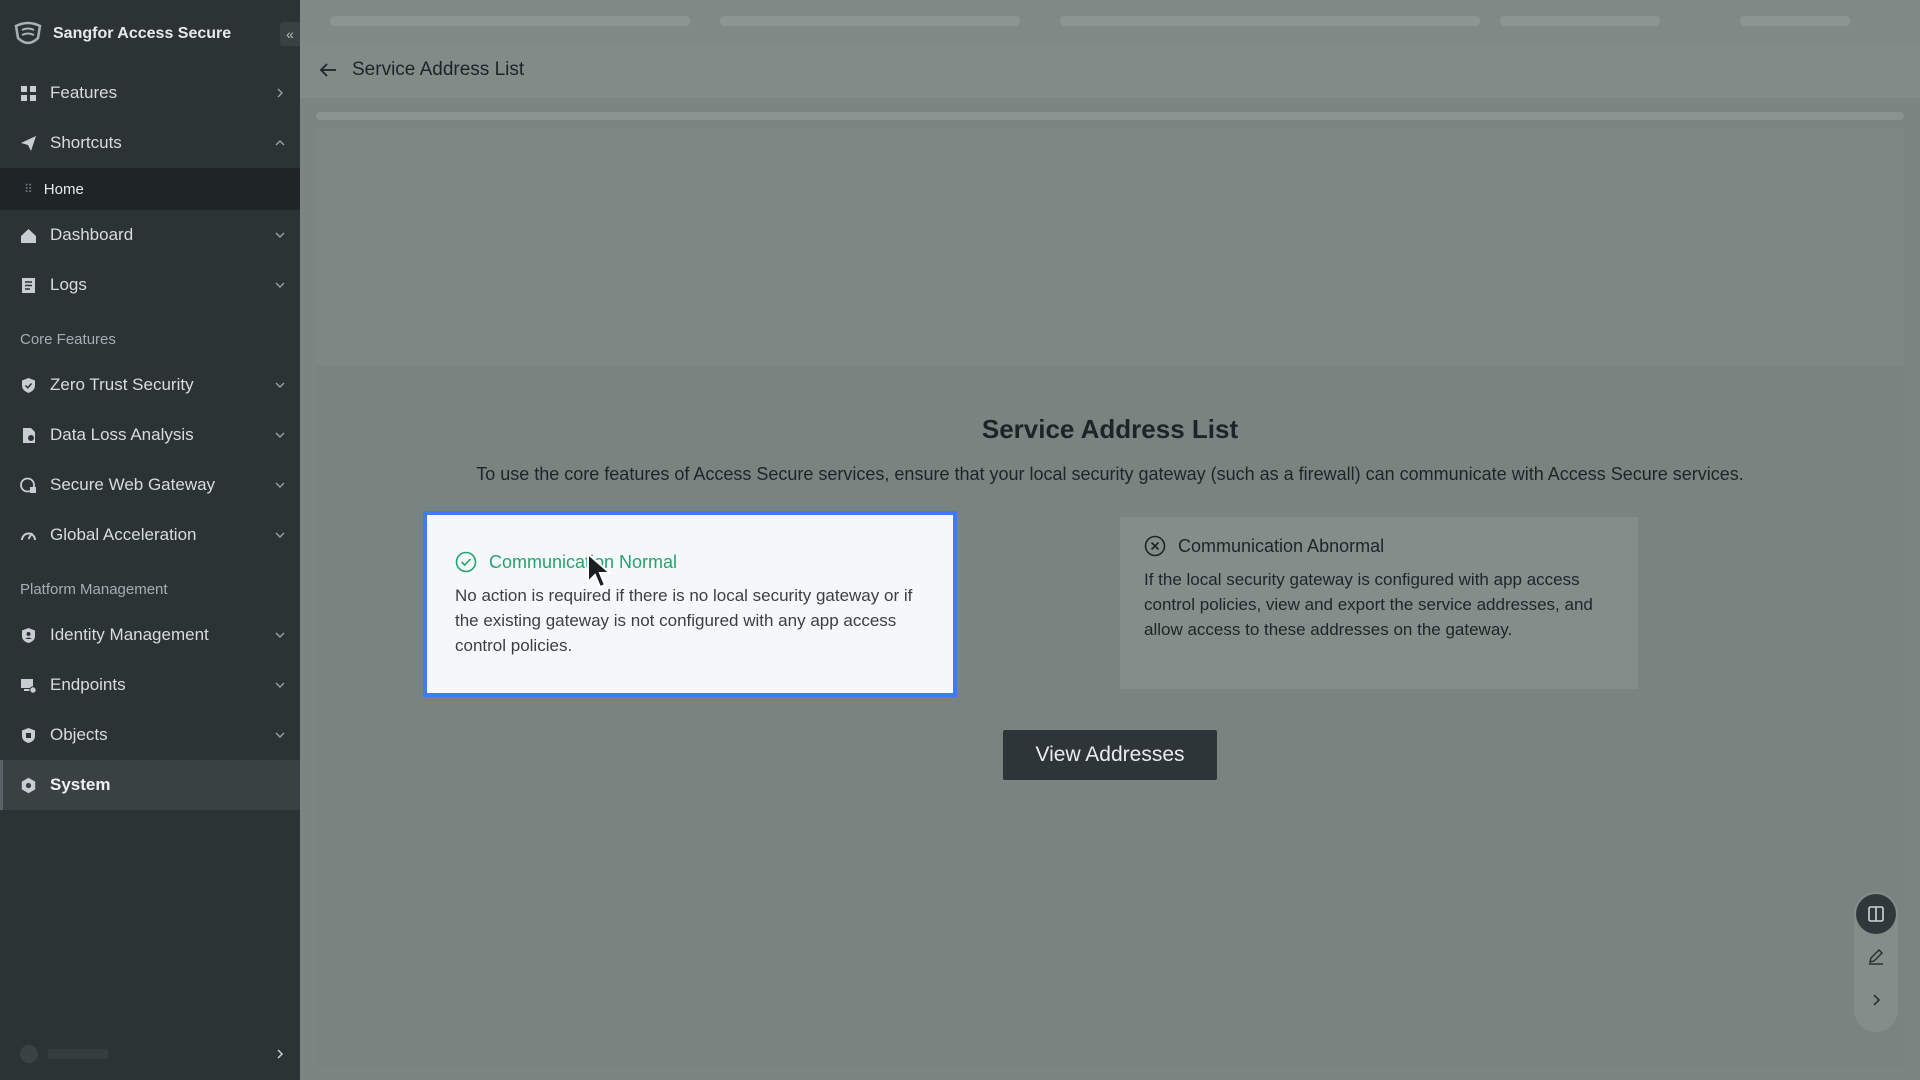 This screenshot has width=1920, height=1080. I want to click on section-core-features: Core Features, so click(68, 339).